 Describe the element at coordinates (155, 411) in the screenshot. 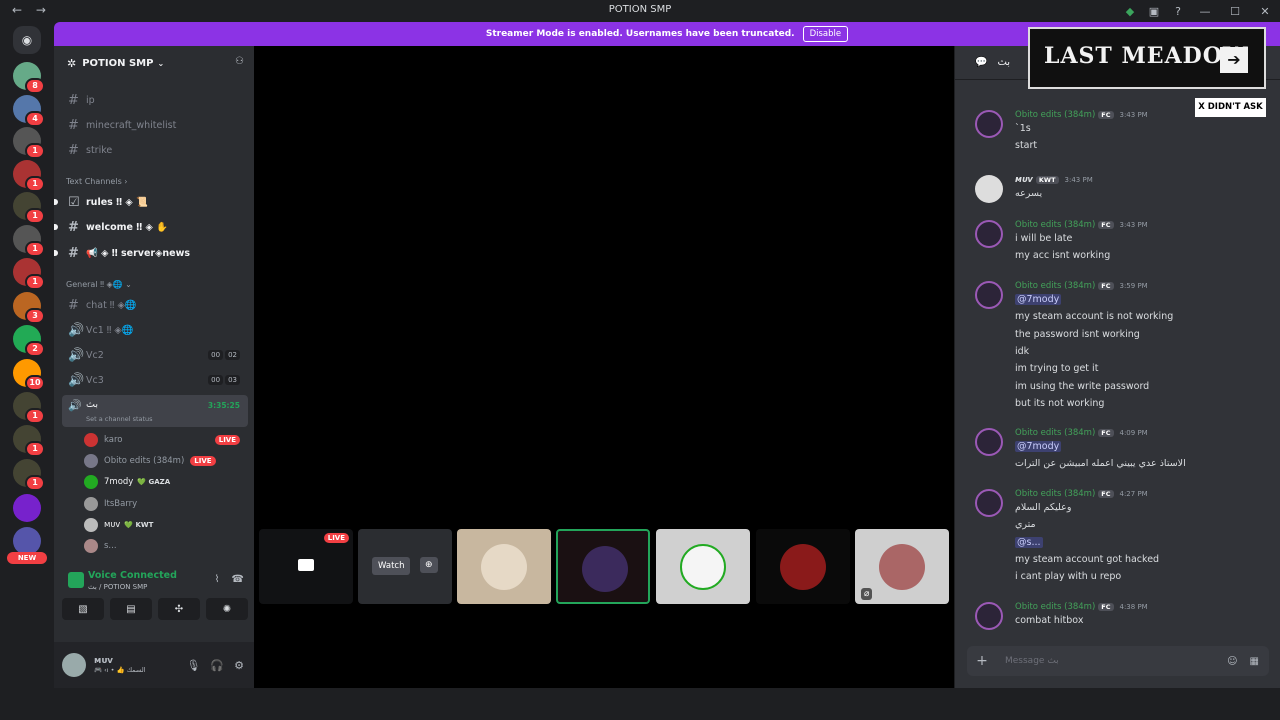

I see `voice-channel-active: 🔊 بث 3:35:25 Set a channel status` at that location.